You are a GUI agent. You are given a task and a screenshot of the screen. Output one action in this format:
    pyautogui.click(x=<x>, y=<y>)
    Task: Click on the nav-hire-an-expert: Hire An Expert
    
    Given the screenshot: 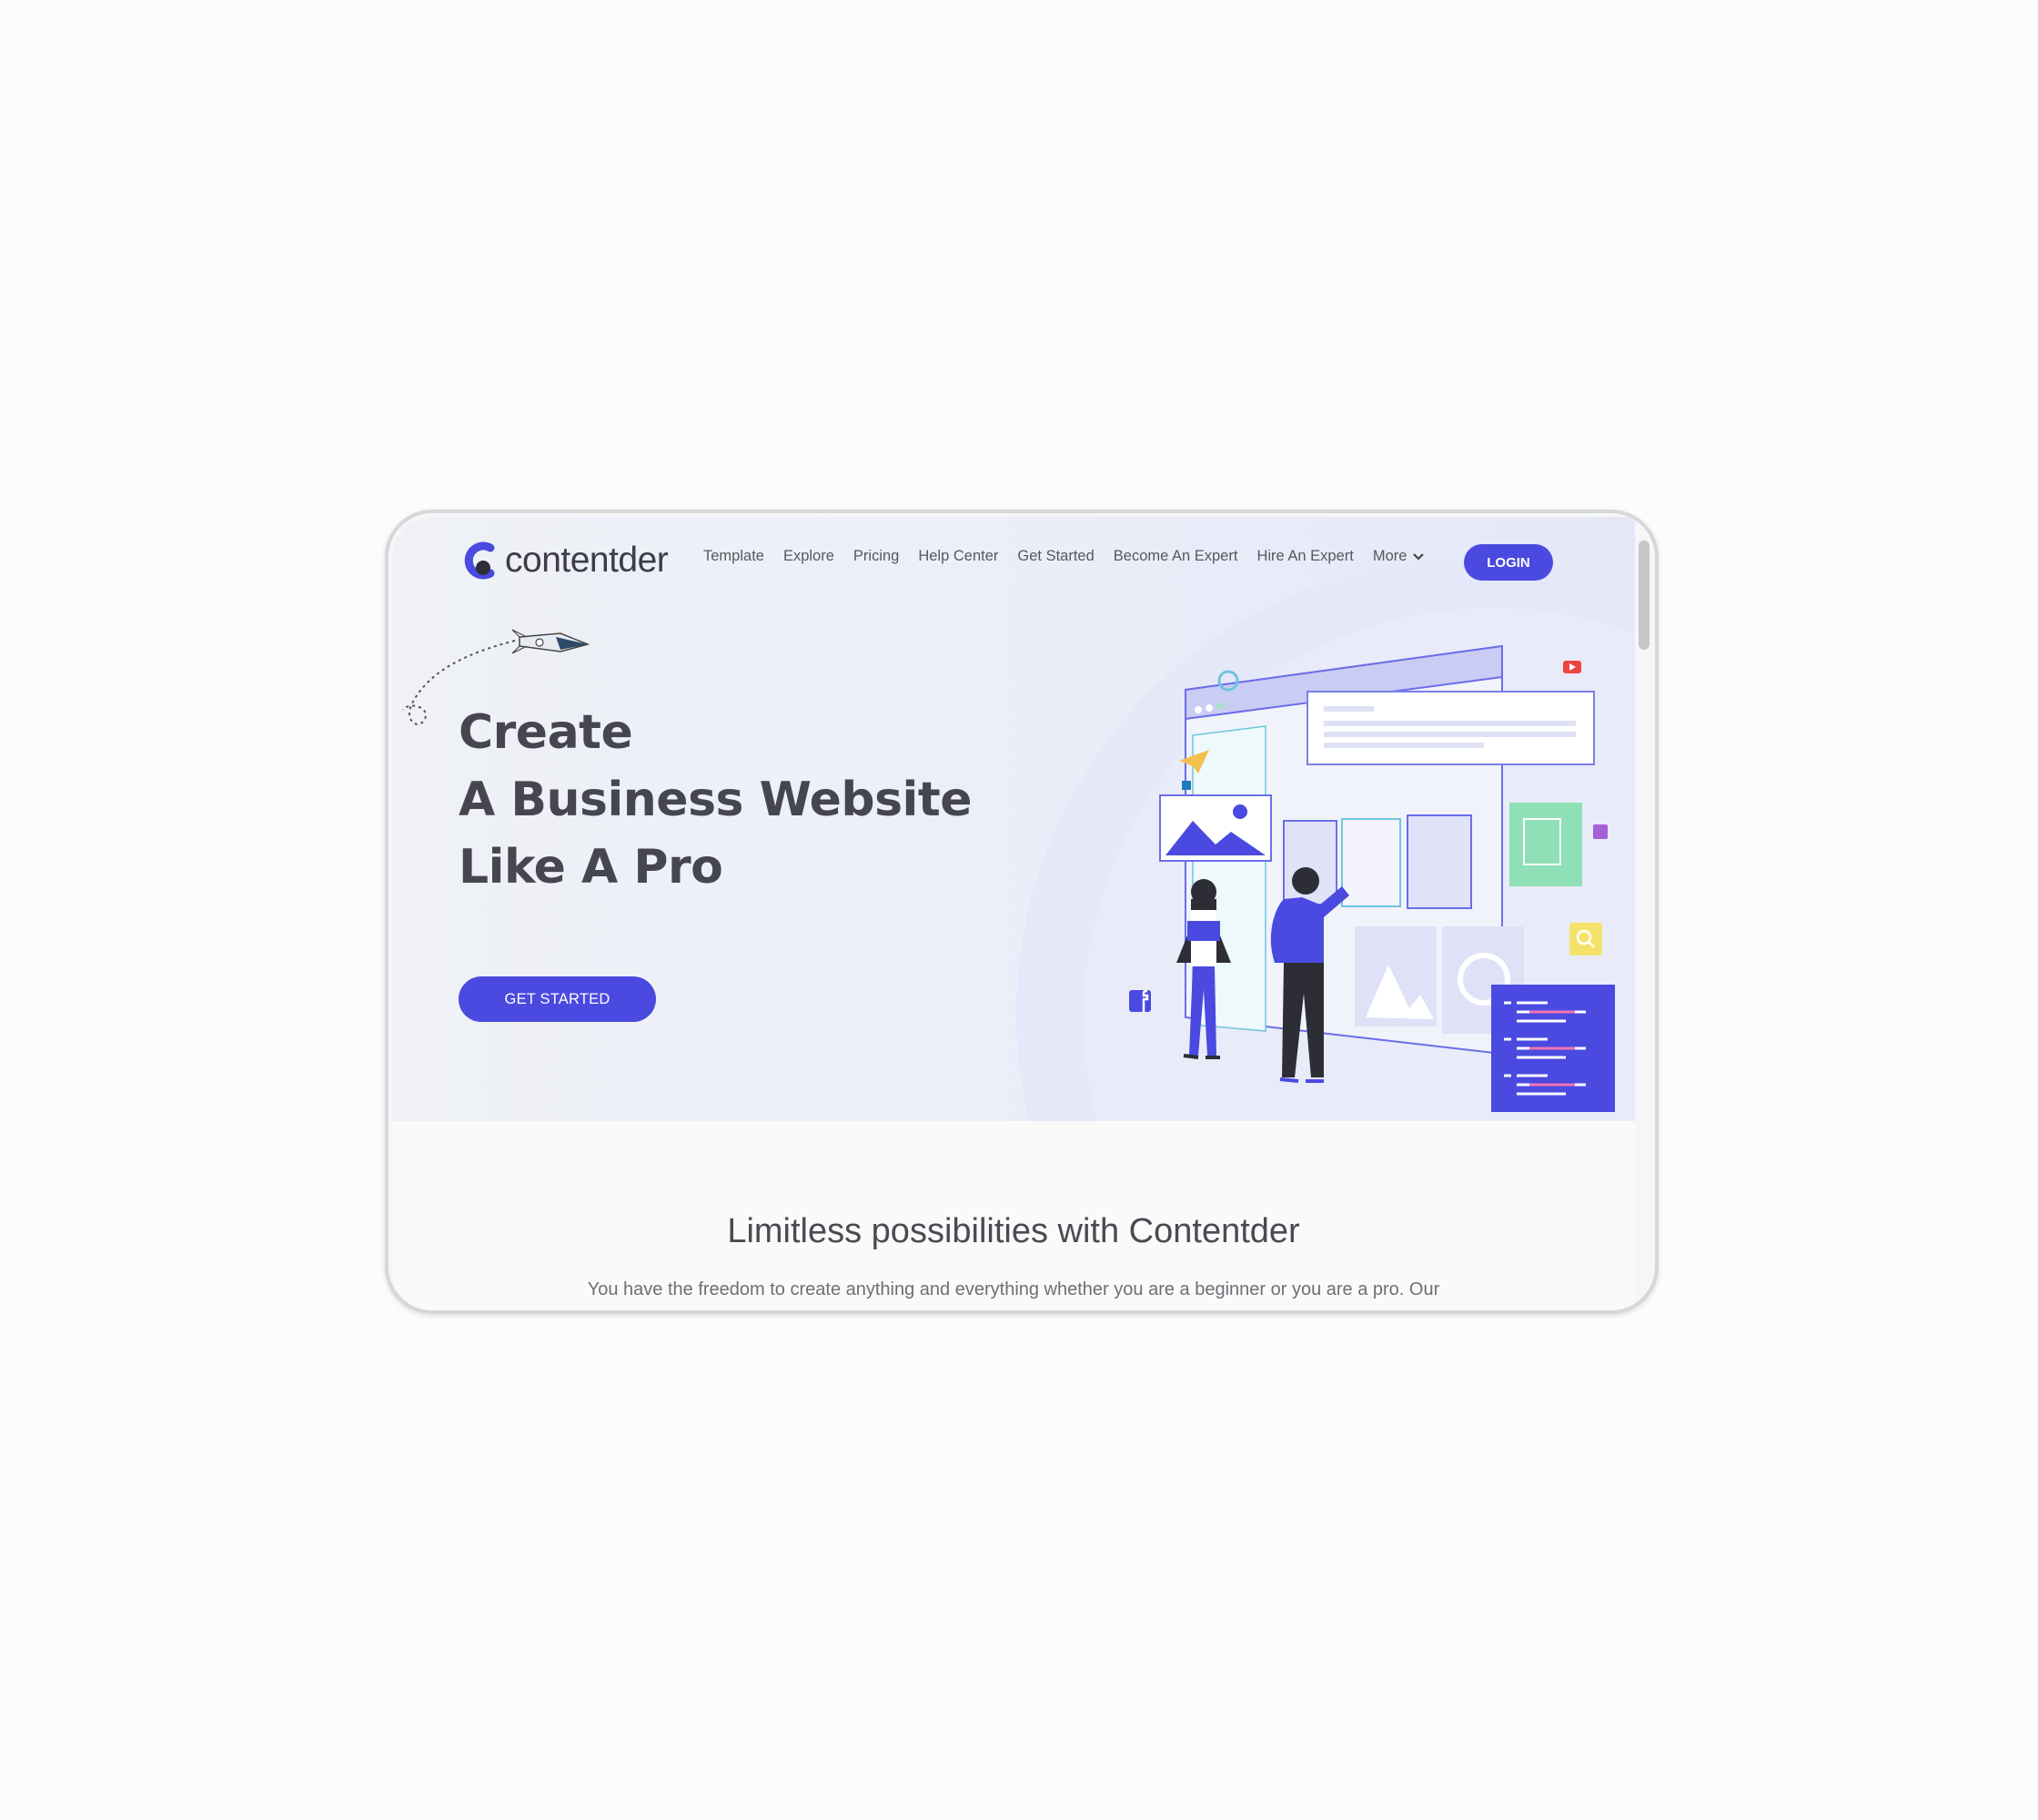 What is the action you would take?
    pyautogui.click(x=1304, y=556)
    